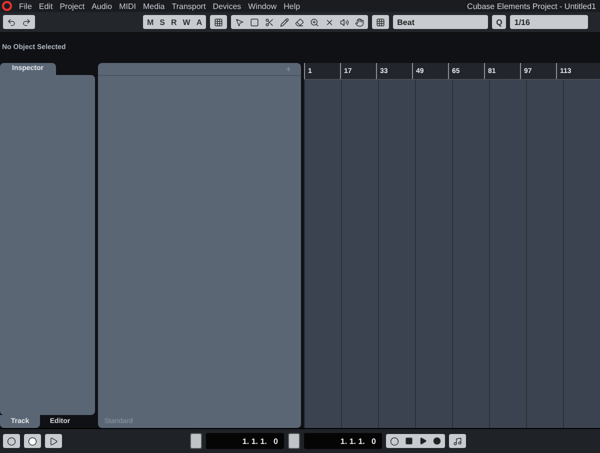 The image size is (600, 453). What do you see at coordinates (72, 6) in the screenshot?
I see `menu-item: Project` at bounding box center [72, 6].